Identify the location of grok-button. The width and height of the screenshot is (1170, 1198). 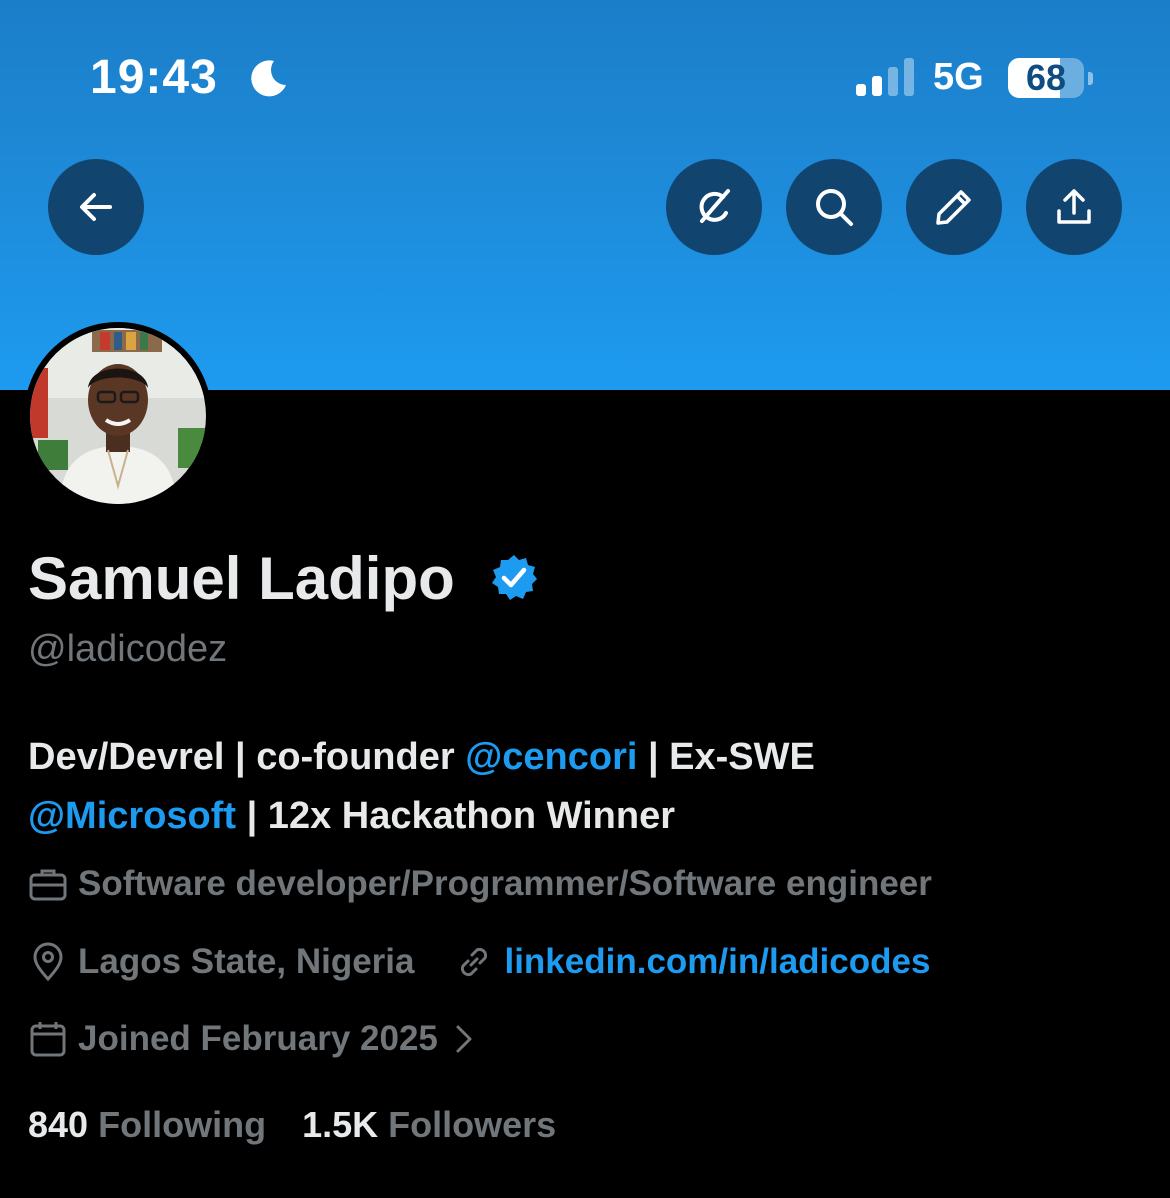
(714, 207).